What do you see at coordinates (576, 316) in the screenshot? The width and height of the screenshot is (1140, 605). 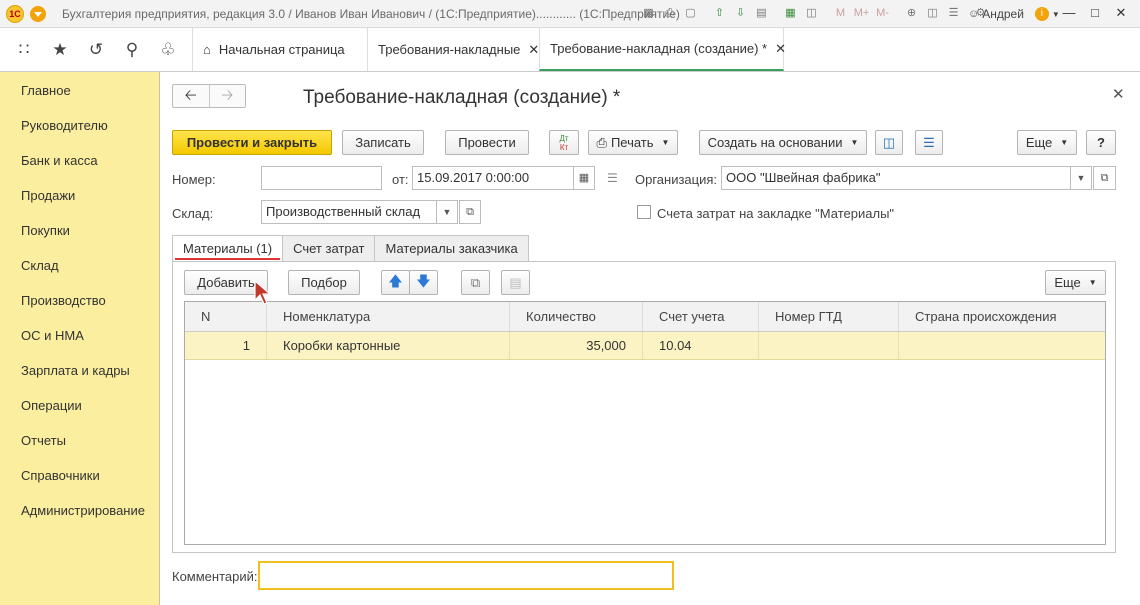 I see `column-header-quantity: Количество` at bounding box center [576, 316].